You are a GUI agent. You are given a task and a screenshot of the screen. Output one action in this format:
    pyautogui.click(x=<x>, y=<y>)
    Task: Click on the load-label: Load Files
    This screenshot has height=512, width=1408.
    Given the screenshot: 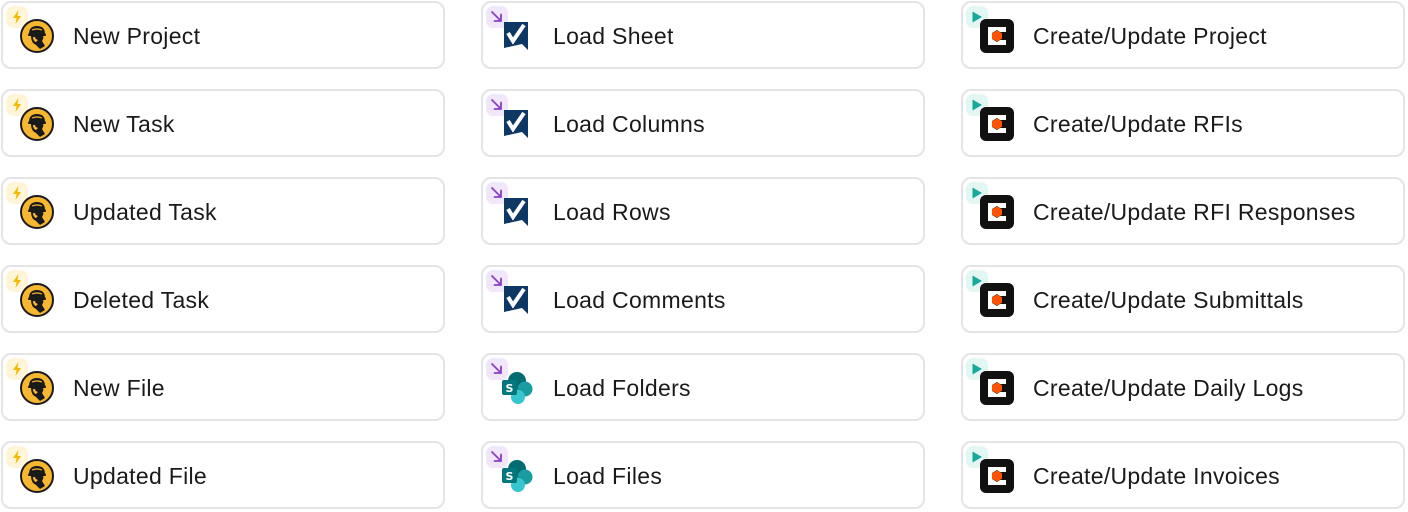 What is the action you would take?
    pyautogui.click(x=608, y=476)
    